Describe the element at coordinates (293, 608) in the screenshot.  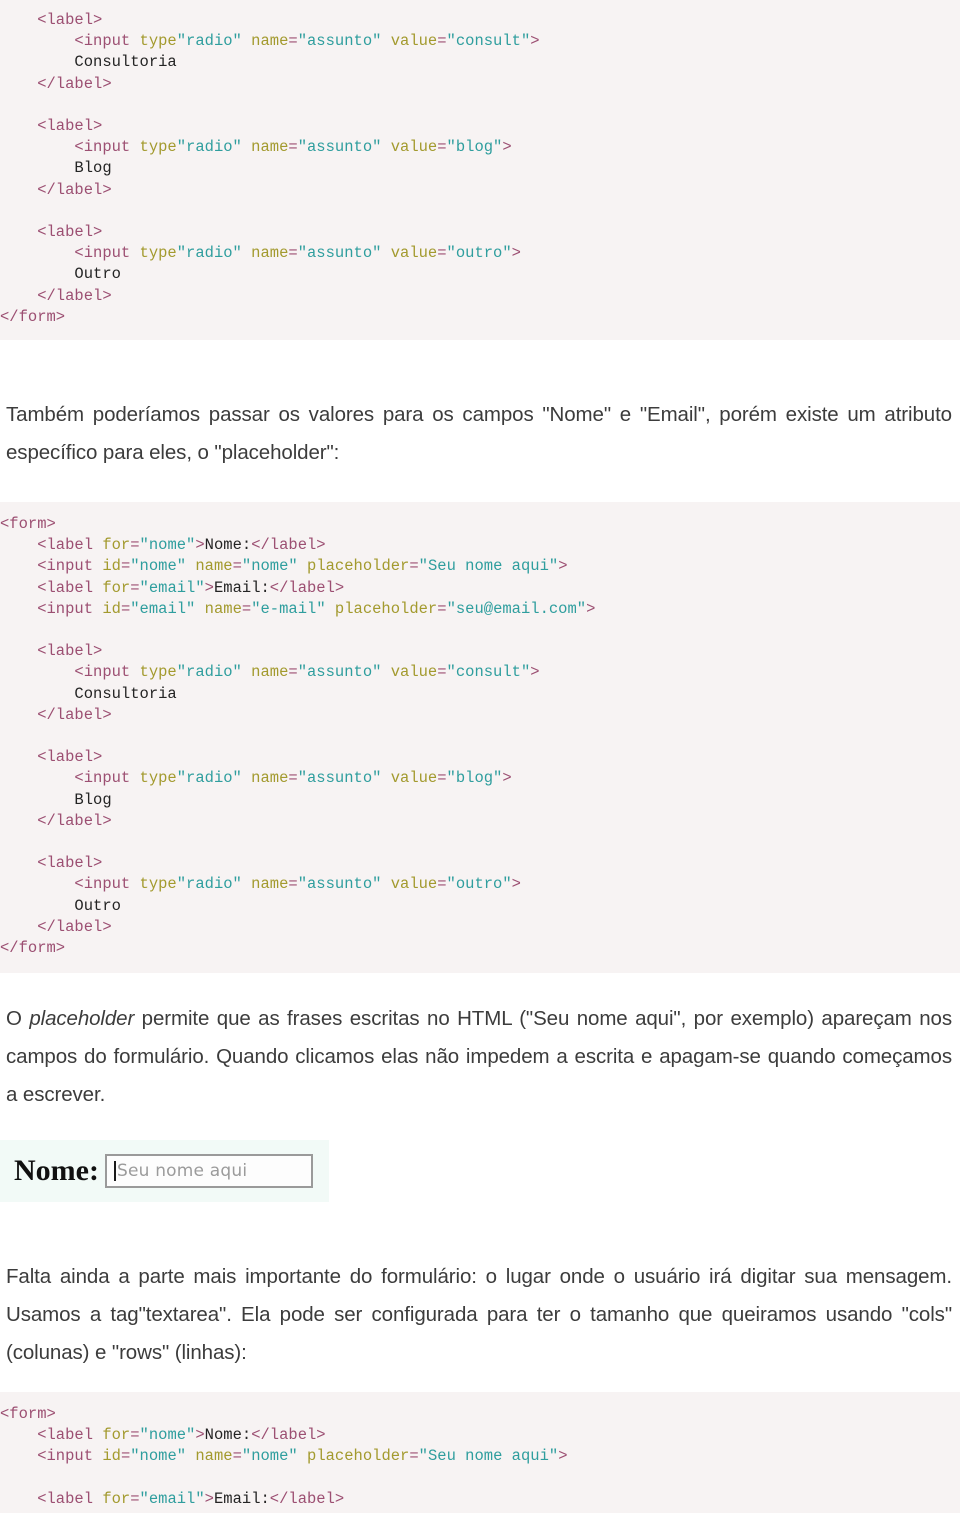
I see `code-token-str: "e-mail"` at that location.